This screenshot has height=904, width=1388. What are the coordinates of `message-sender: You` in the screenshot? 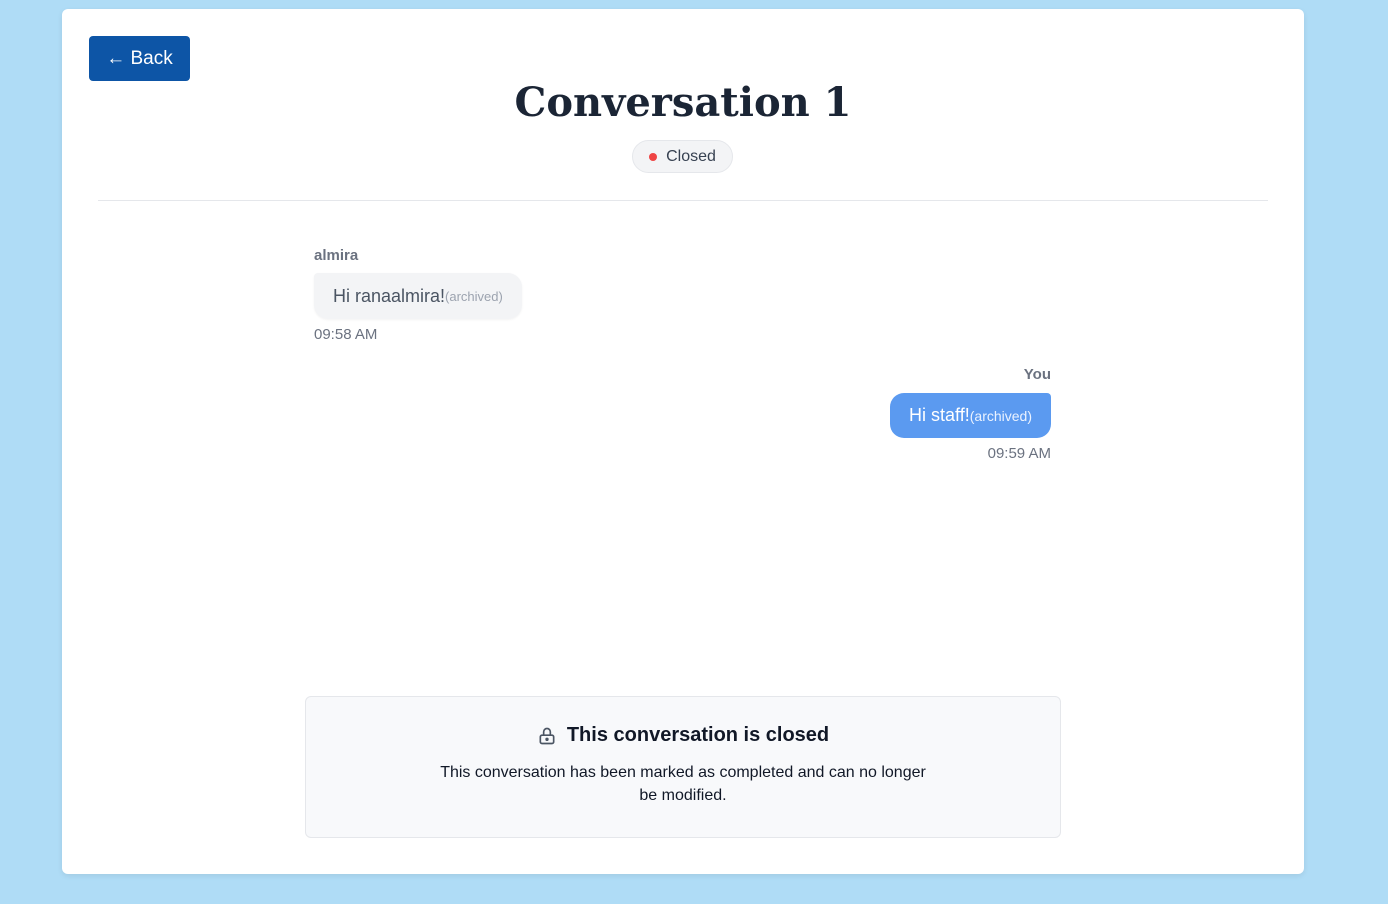 It's located at (1037, 374).